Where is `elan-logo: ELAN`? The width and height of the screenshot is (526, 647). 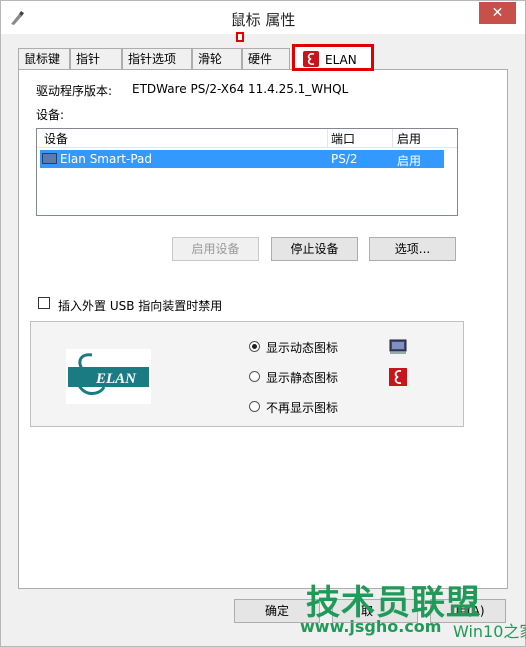
elan-logo: ELAN is located at coordinates (108, 376).